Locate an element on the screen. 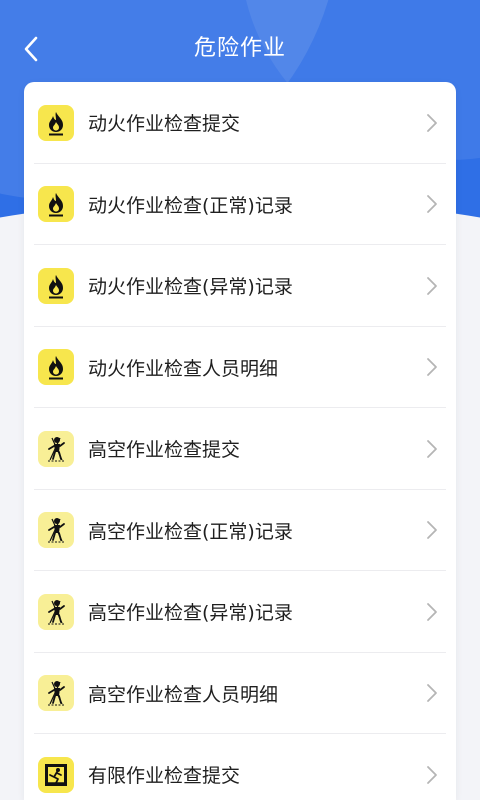 The width and height of the screenshot is (480, 800). menu-item-height-work-personnel-details: 高空作业检查人员明细 is located at coordinates (240, 694).